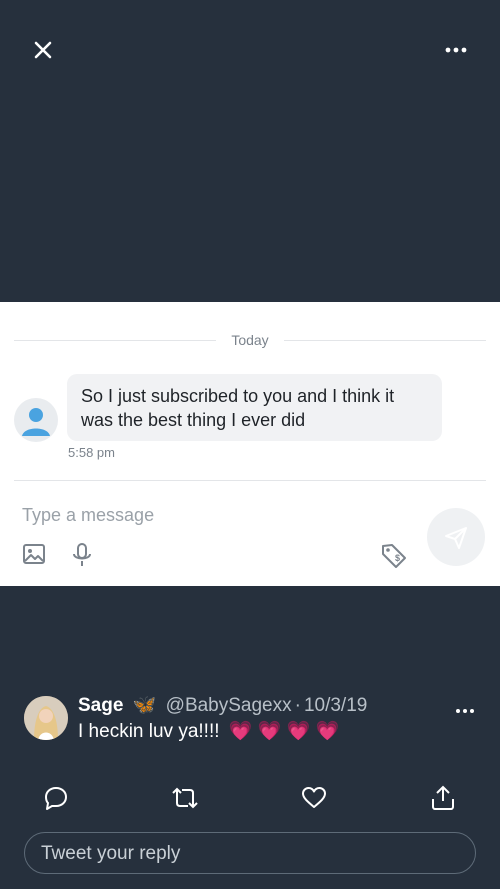  What do you see at coordinates (212, 515) in the screenshot?
I see `message-input` at bounding box center [212, 515].